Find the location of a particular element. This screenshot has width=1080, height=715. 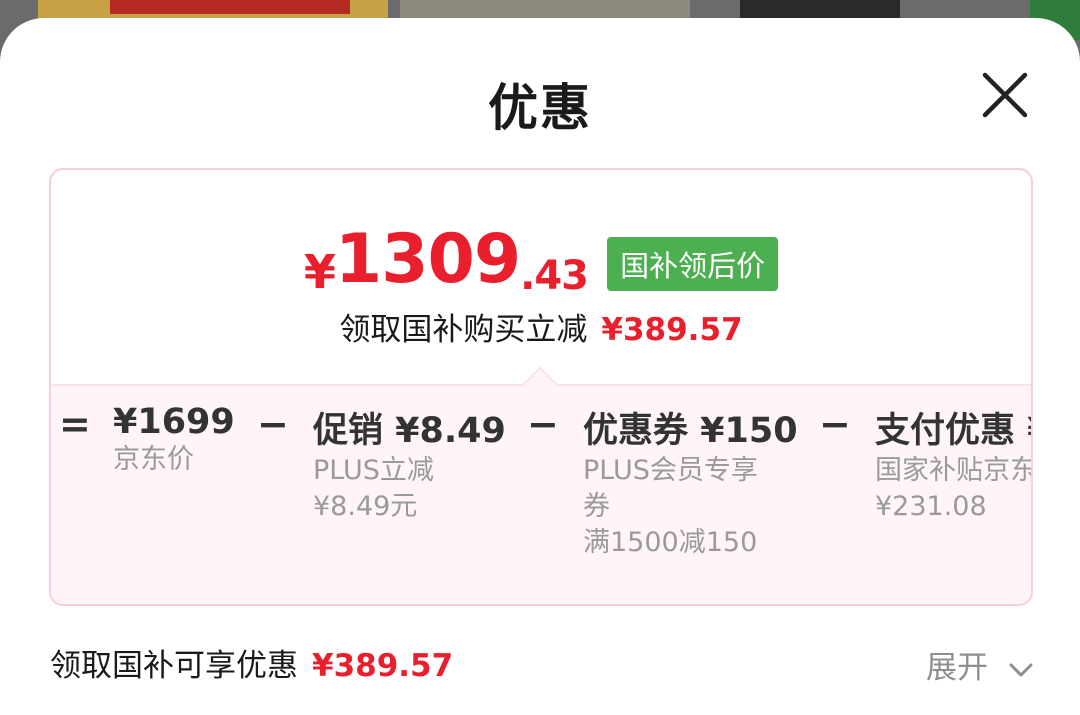

expand-label: 展开 is located at coordinates (957, 668).